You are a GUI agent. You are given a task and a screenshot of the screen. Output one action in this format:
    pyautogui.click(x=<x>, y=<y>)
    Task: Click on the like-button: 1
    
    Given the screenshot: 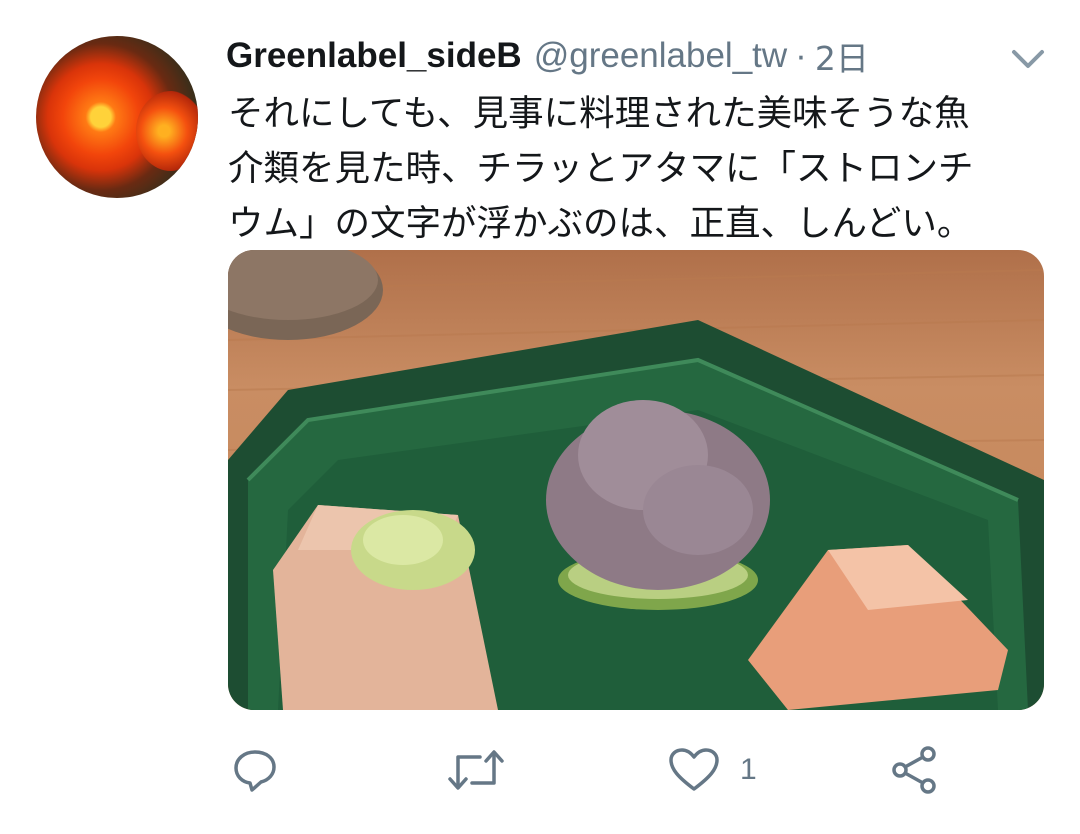 What is the action you would take?
    pyautogui.click(x=712, y=770)
    